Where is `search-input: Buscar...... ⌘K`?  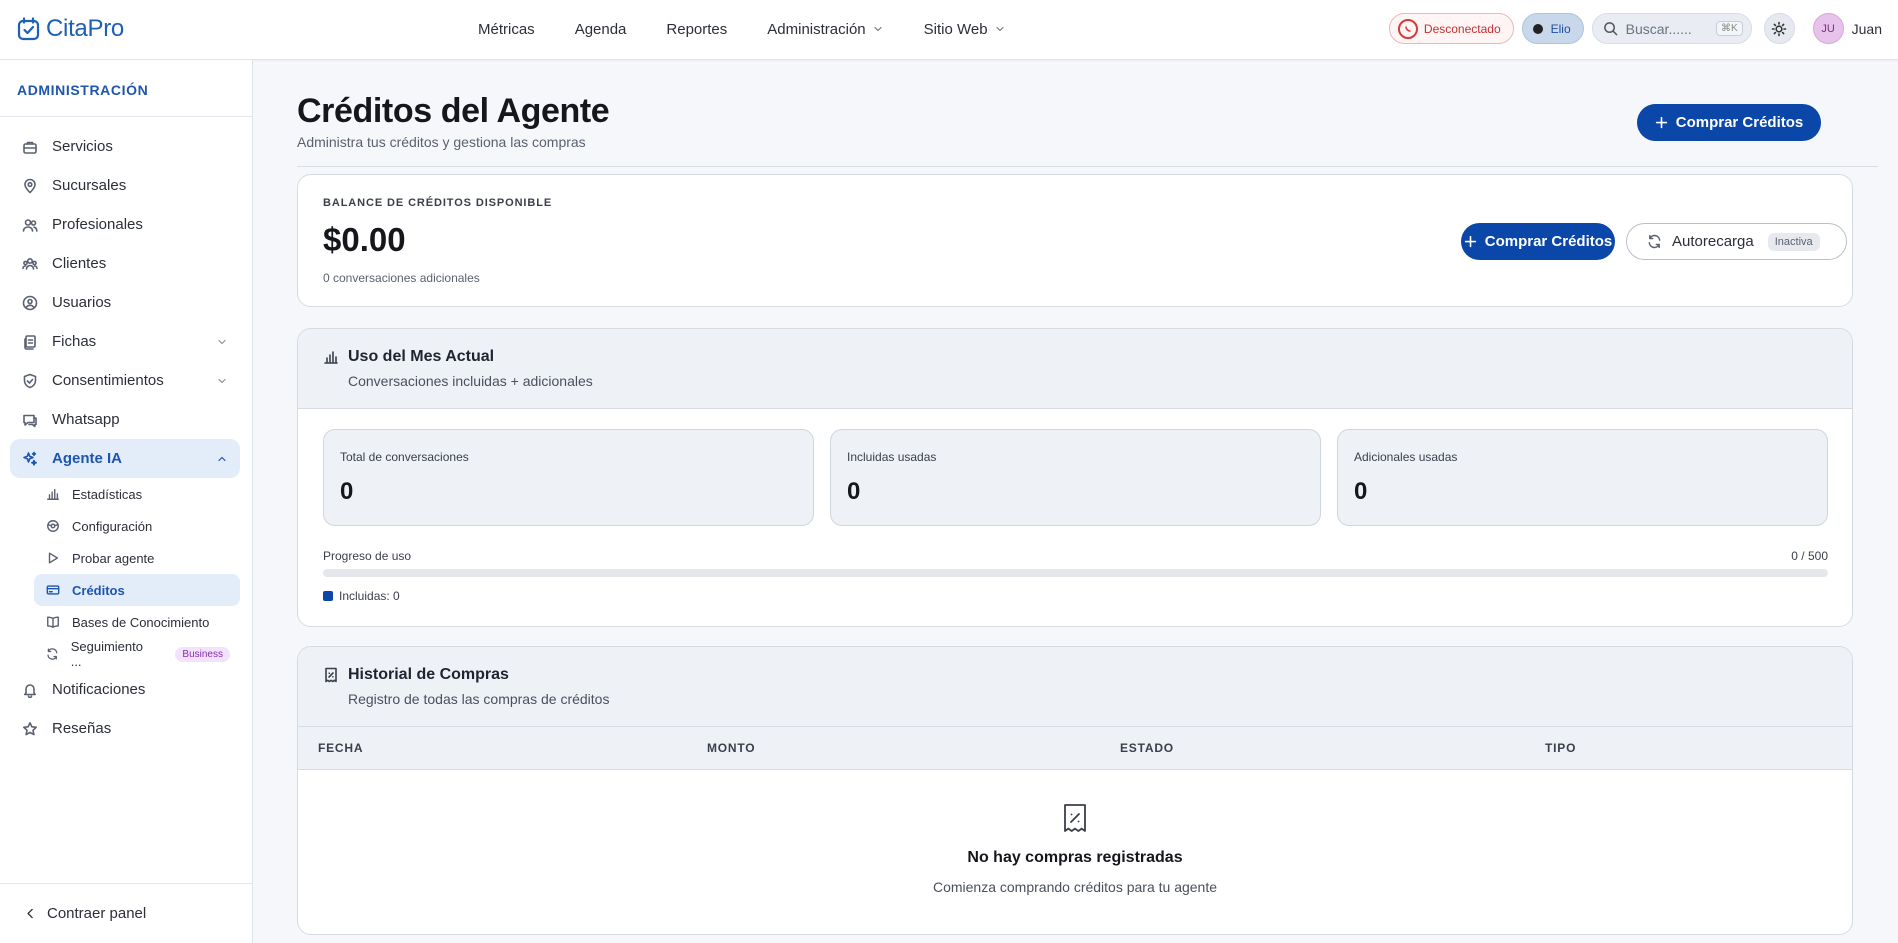
search-input: Buscar...... ⌘K is located at coordinates (1671, 28).